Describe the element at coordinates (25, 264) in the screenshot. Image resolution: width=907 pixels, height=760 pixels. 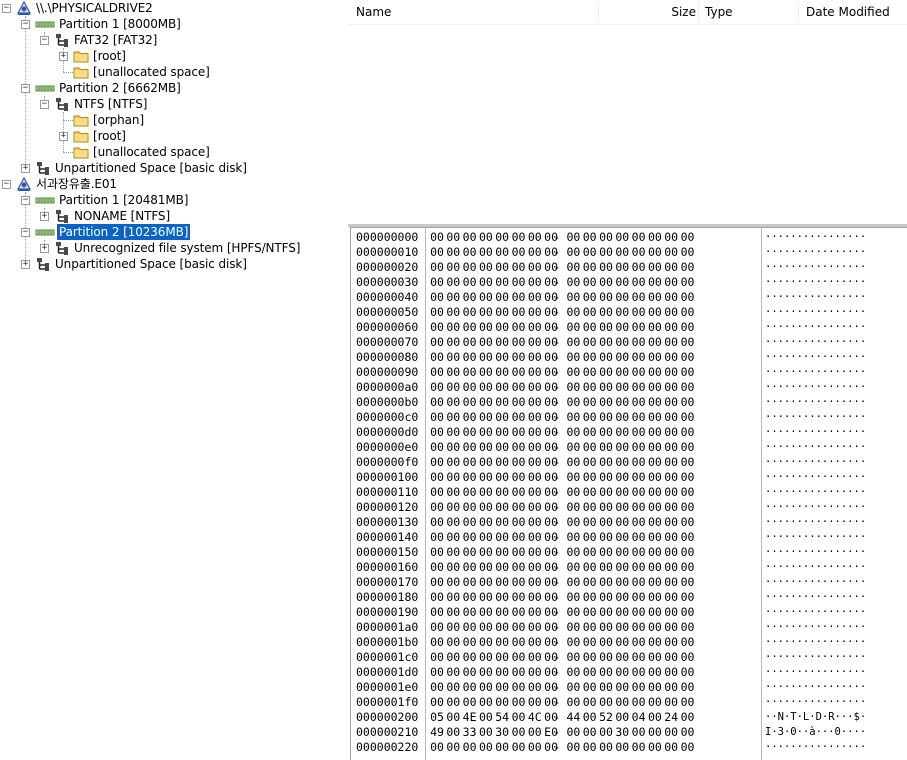
I see `expand-toggle-icon: +` at that location.